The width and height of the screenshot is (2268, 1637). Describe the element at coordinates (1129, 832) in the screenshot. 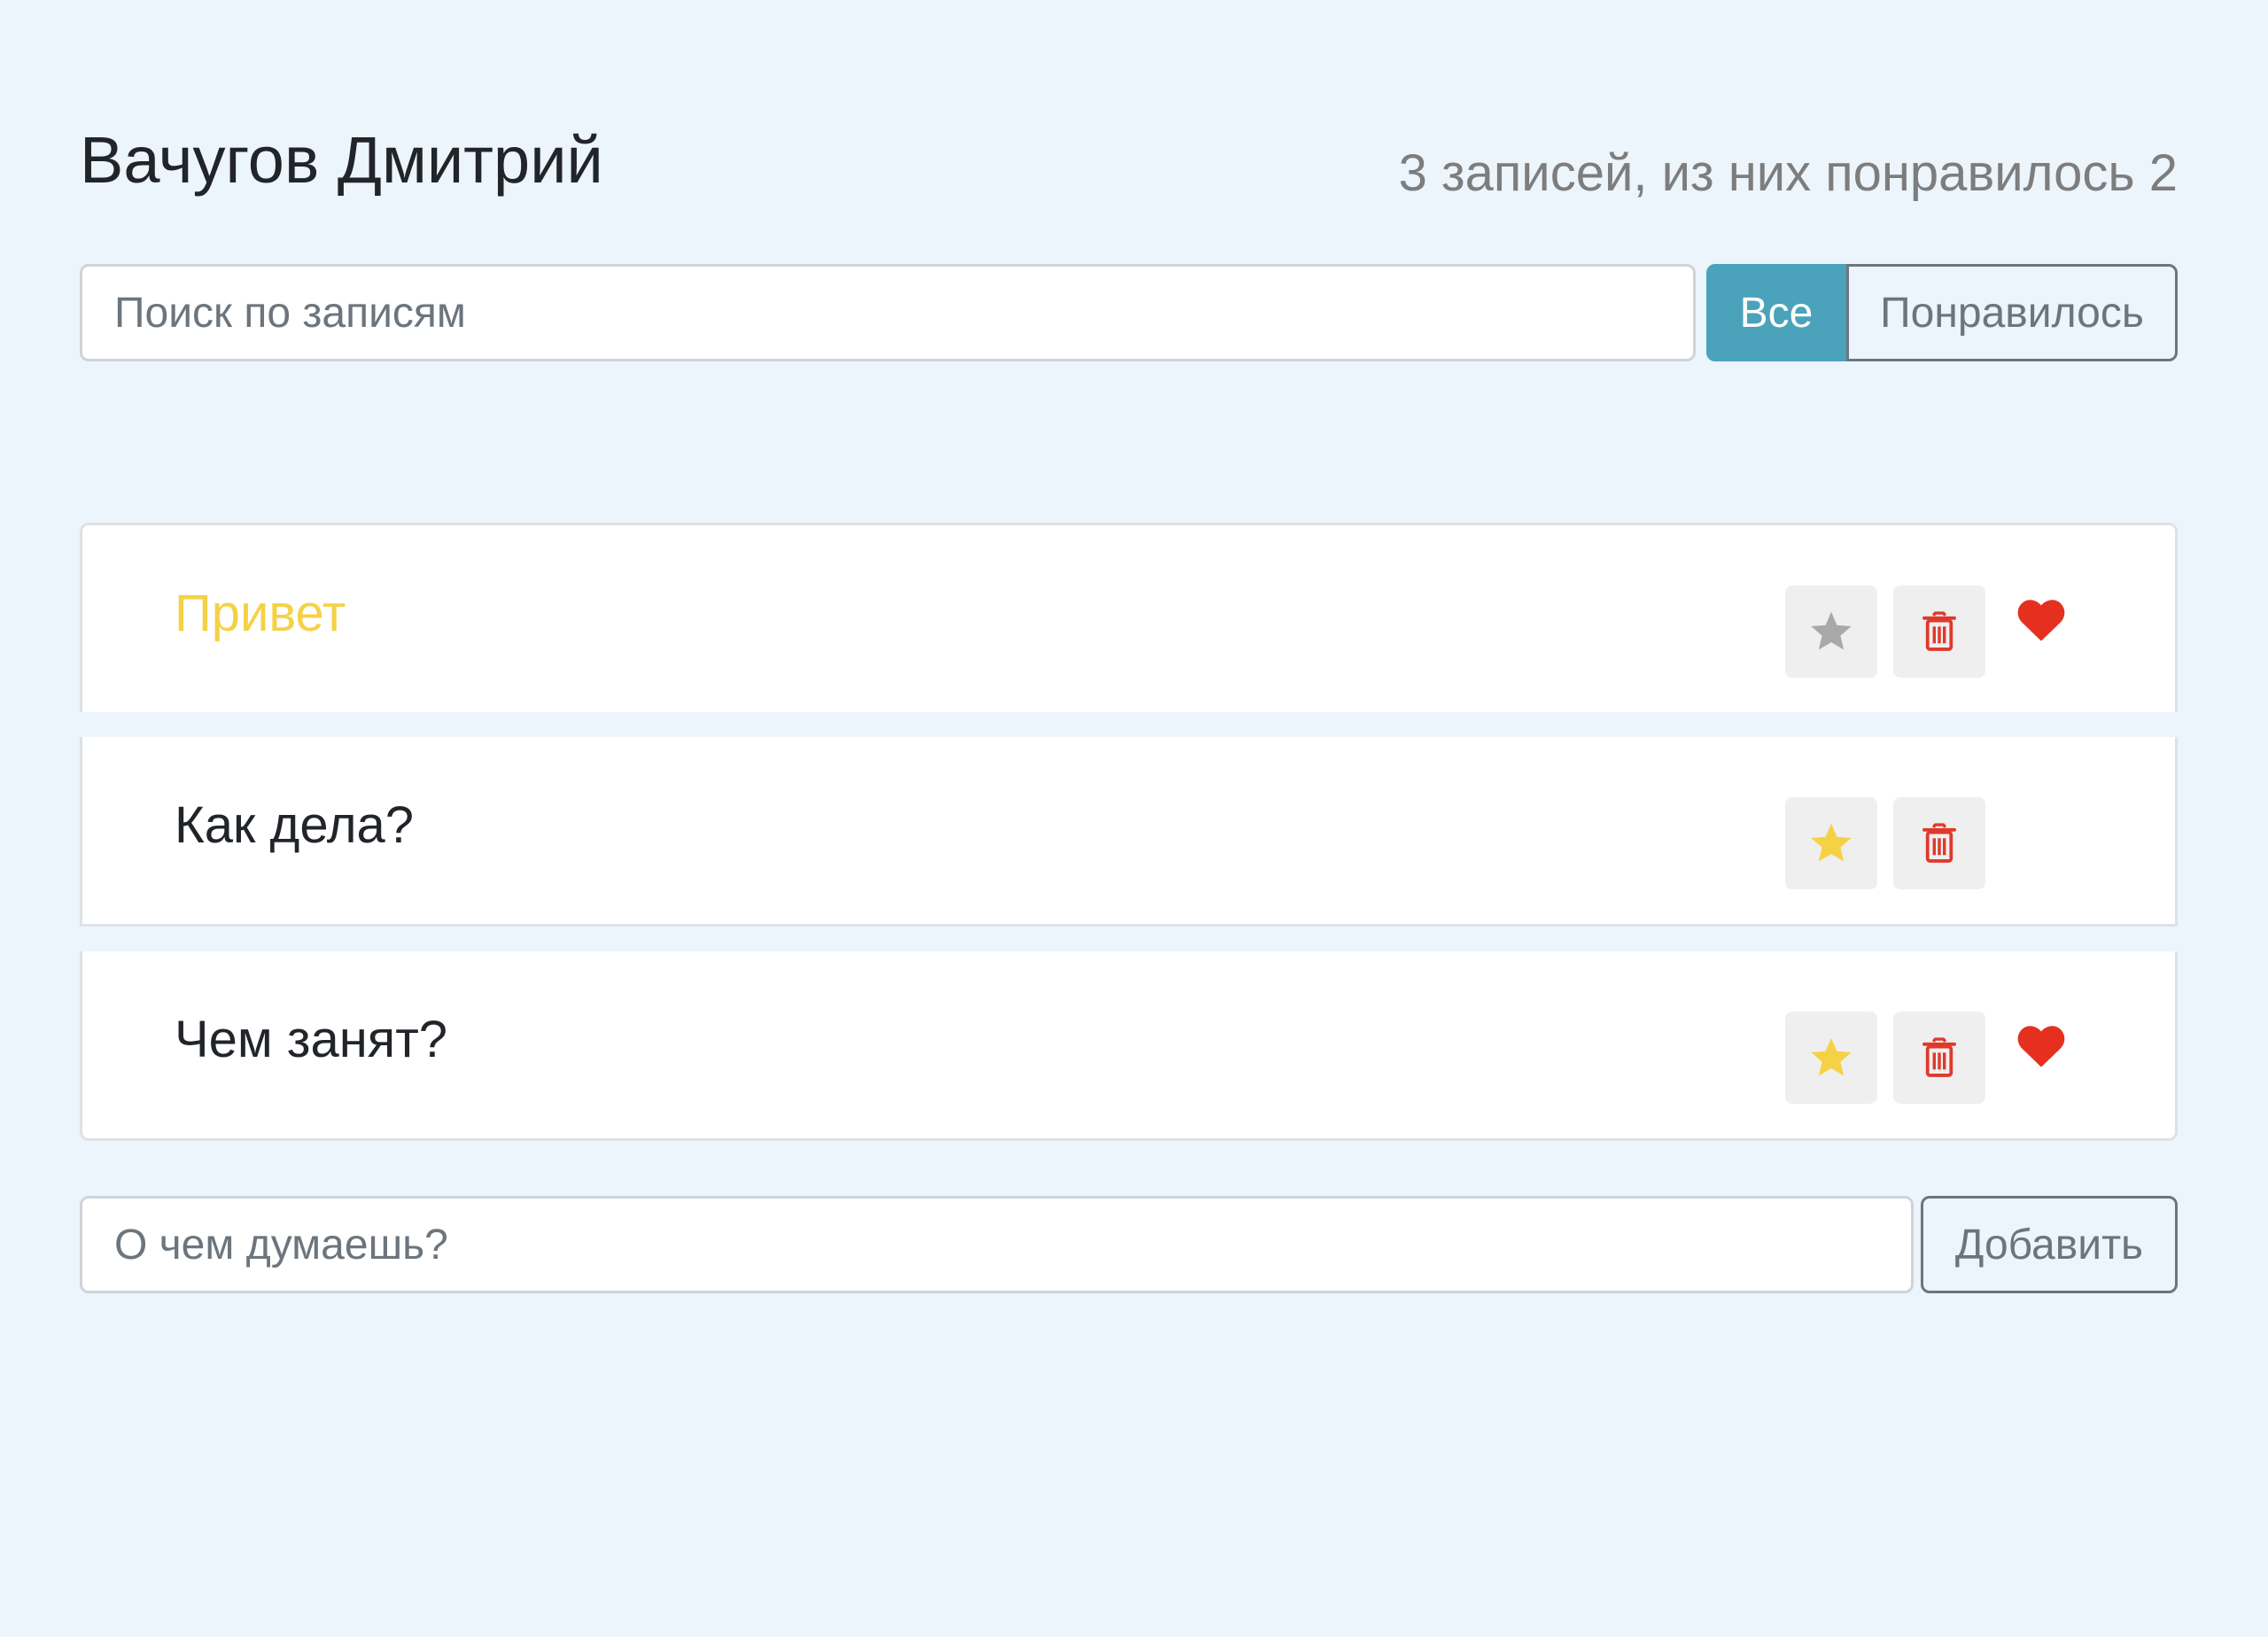

I see `list-item: Как дела?` at that location.